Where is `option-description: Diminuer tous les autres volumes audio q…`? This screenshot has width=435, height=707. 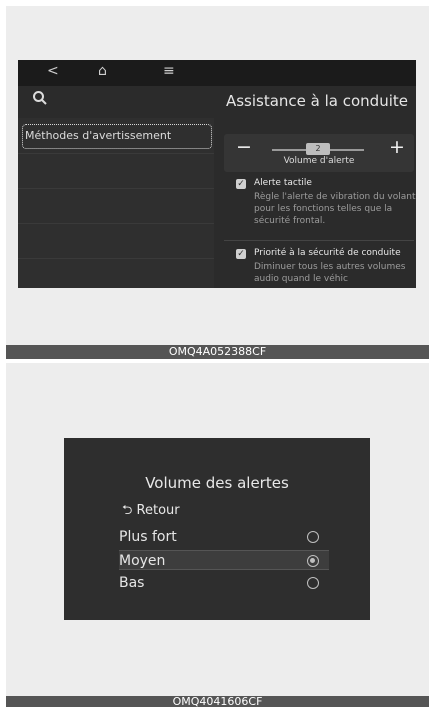
option-description: Diminuer tous les autres volumes audio q… is located at coordinates (330, 273).